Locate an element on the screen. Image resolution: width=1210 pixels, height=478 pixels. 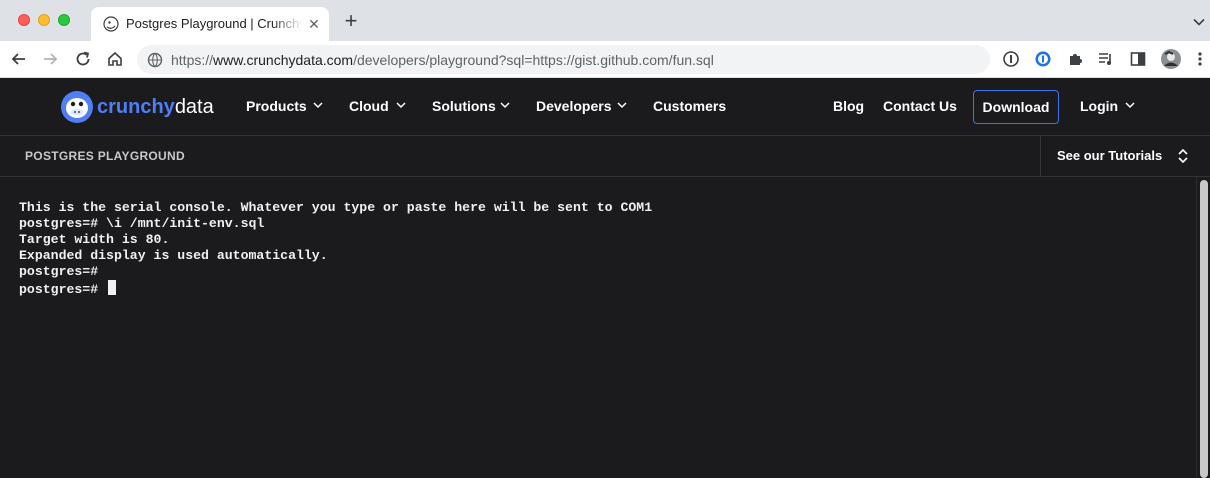
console-line: postgres=# is located at coordinates (59, 271).